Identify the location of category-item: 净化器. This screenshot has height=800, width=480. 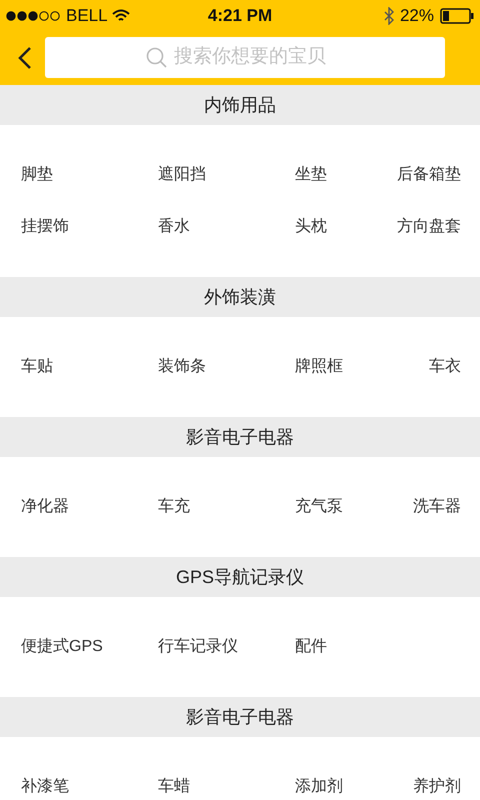
(45, 507).